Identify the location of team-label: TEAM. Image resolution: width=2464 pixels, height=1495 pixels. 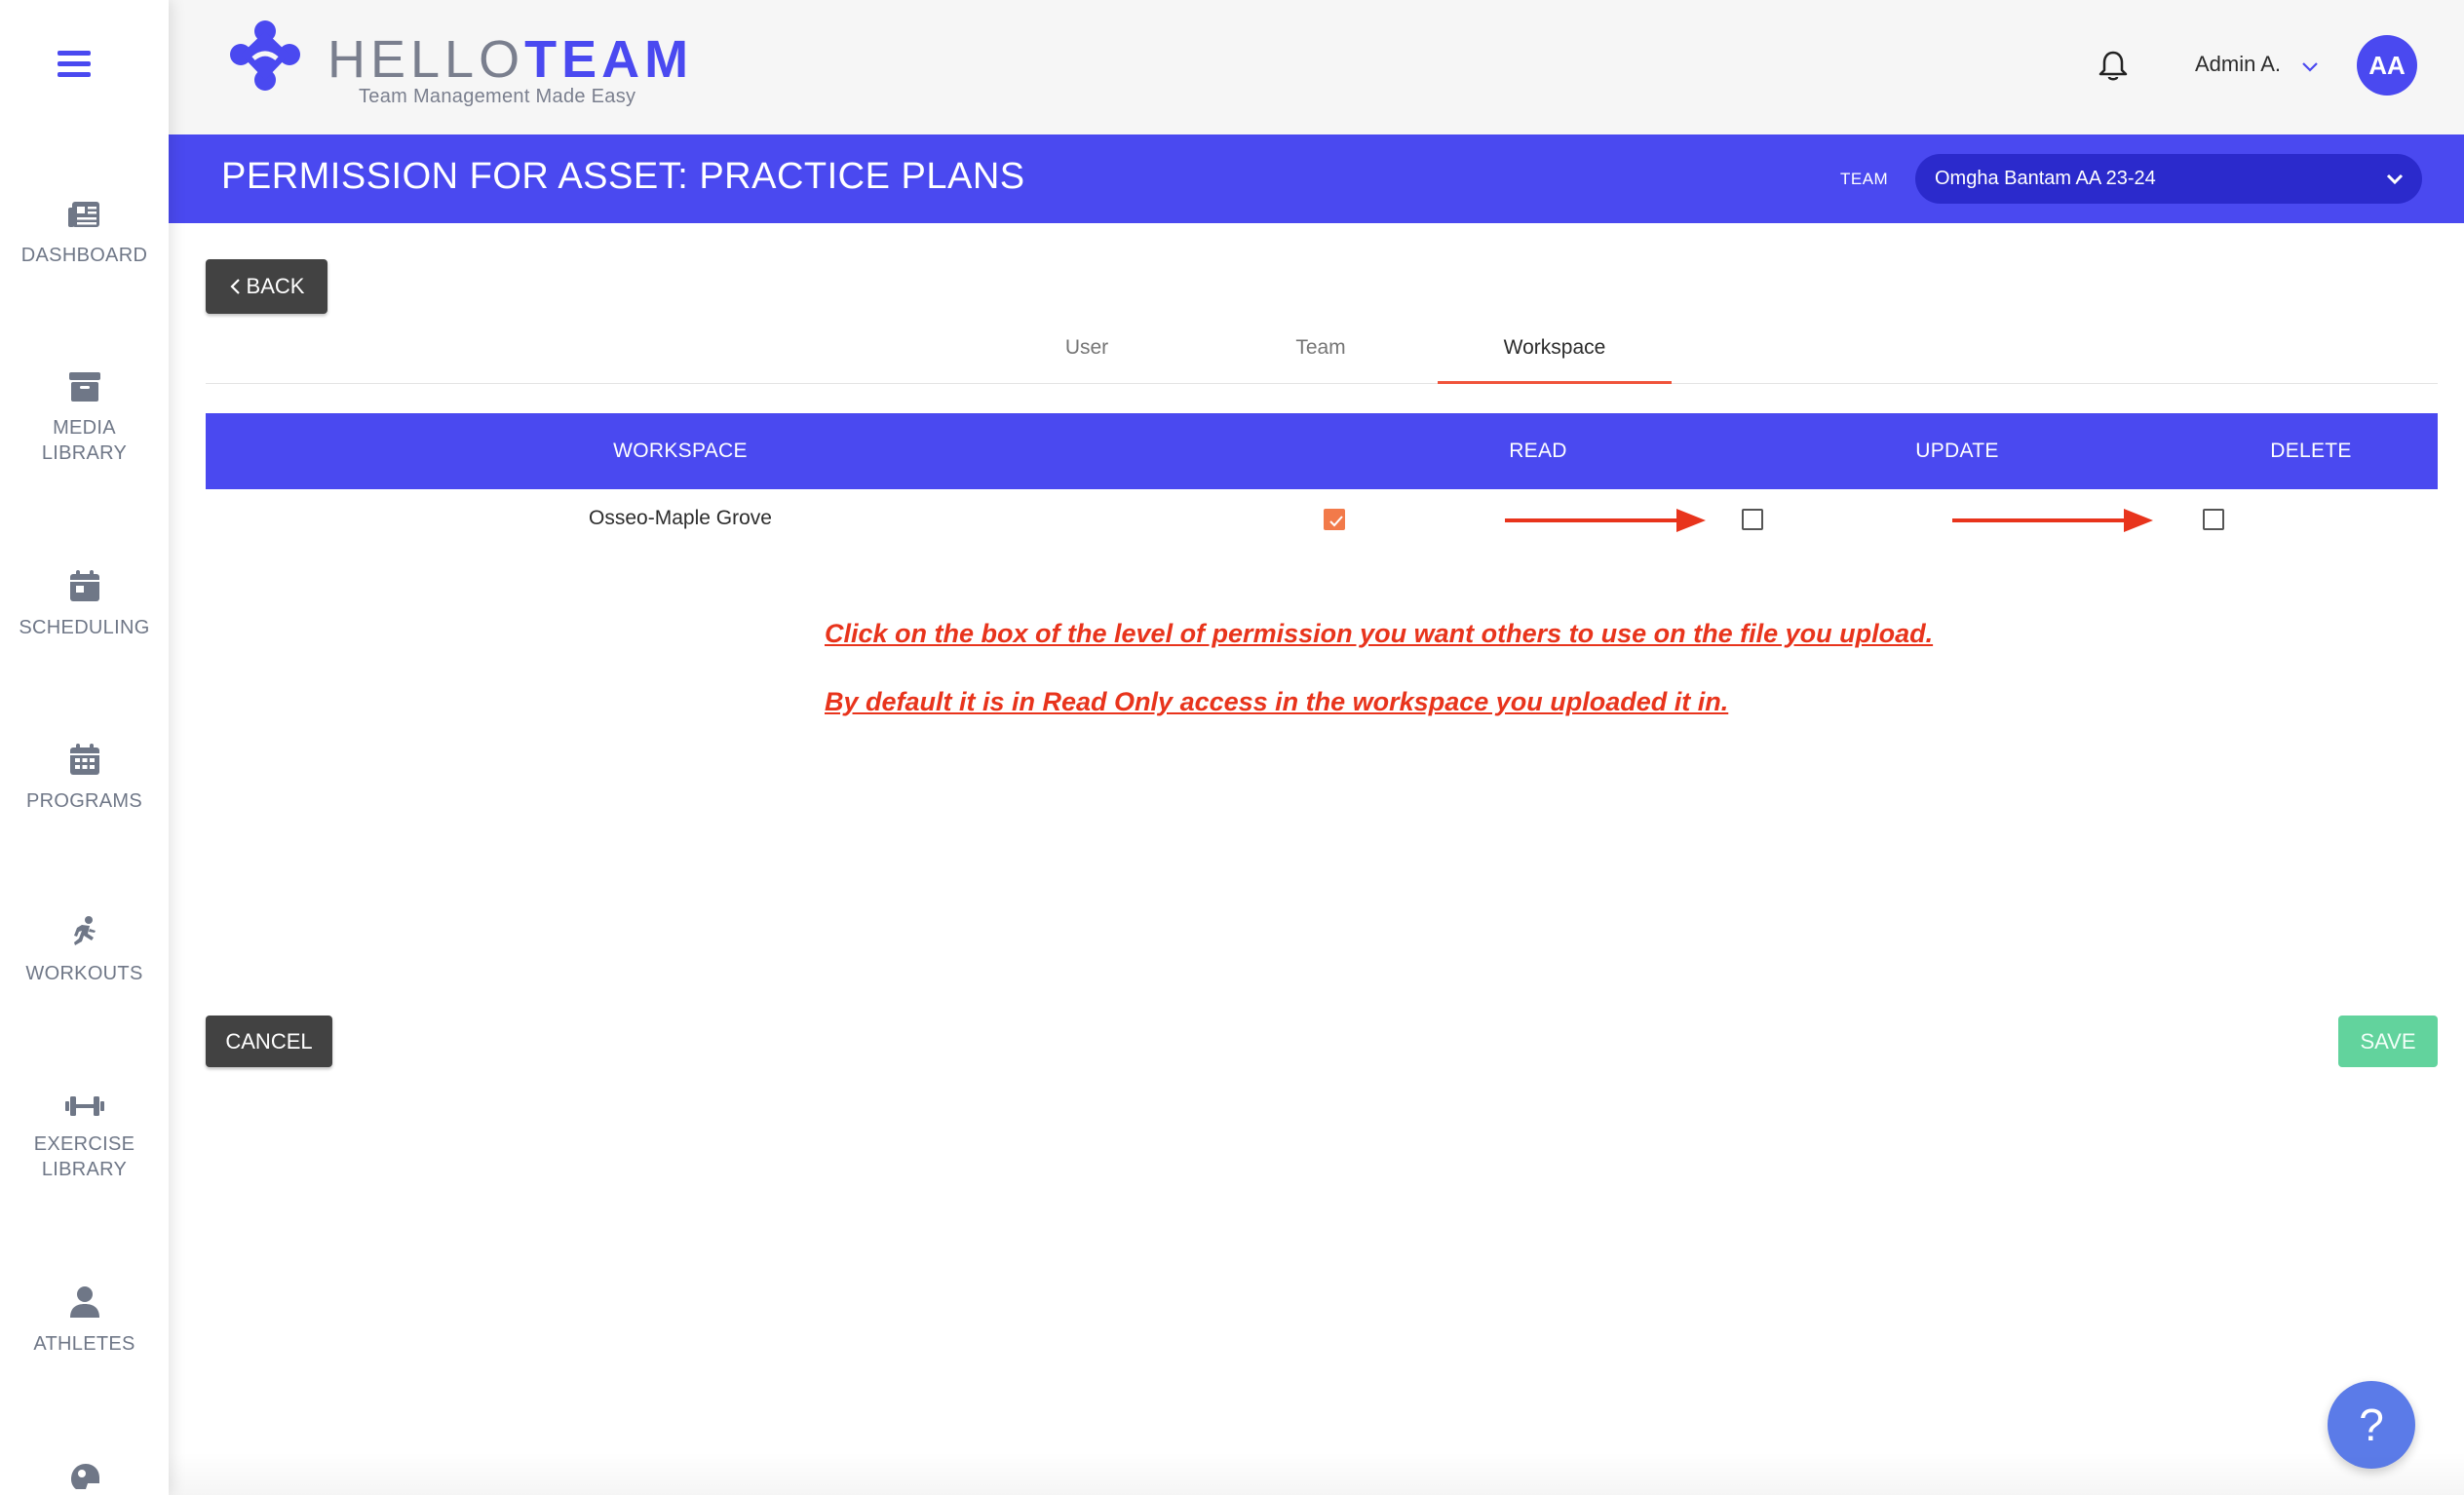
(1864, 179).